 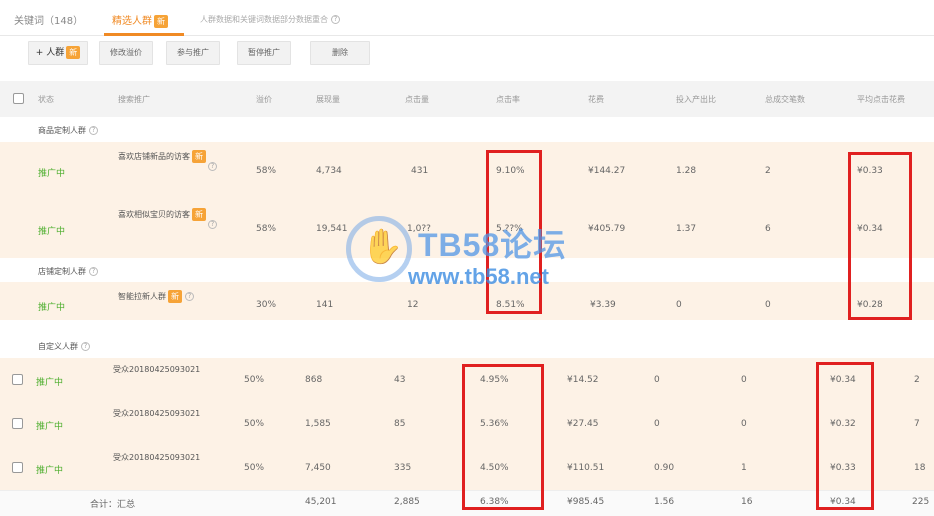 I want to click on group-label-custom: 自定义人群?, so click(x=64, y=346).